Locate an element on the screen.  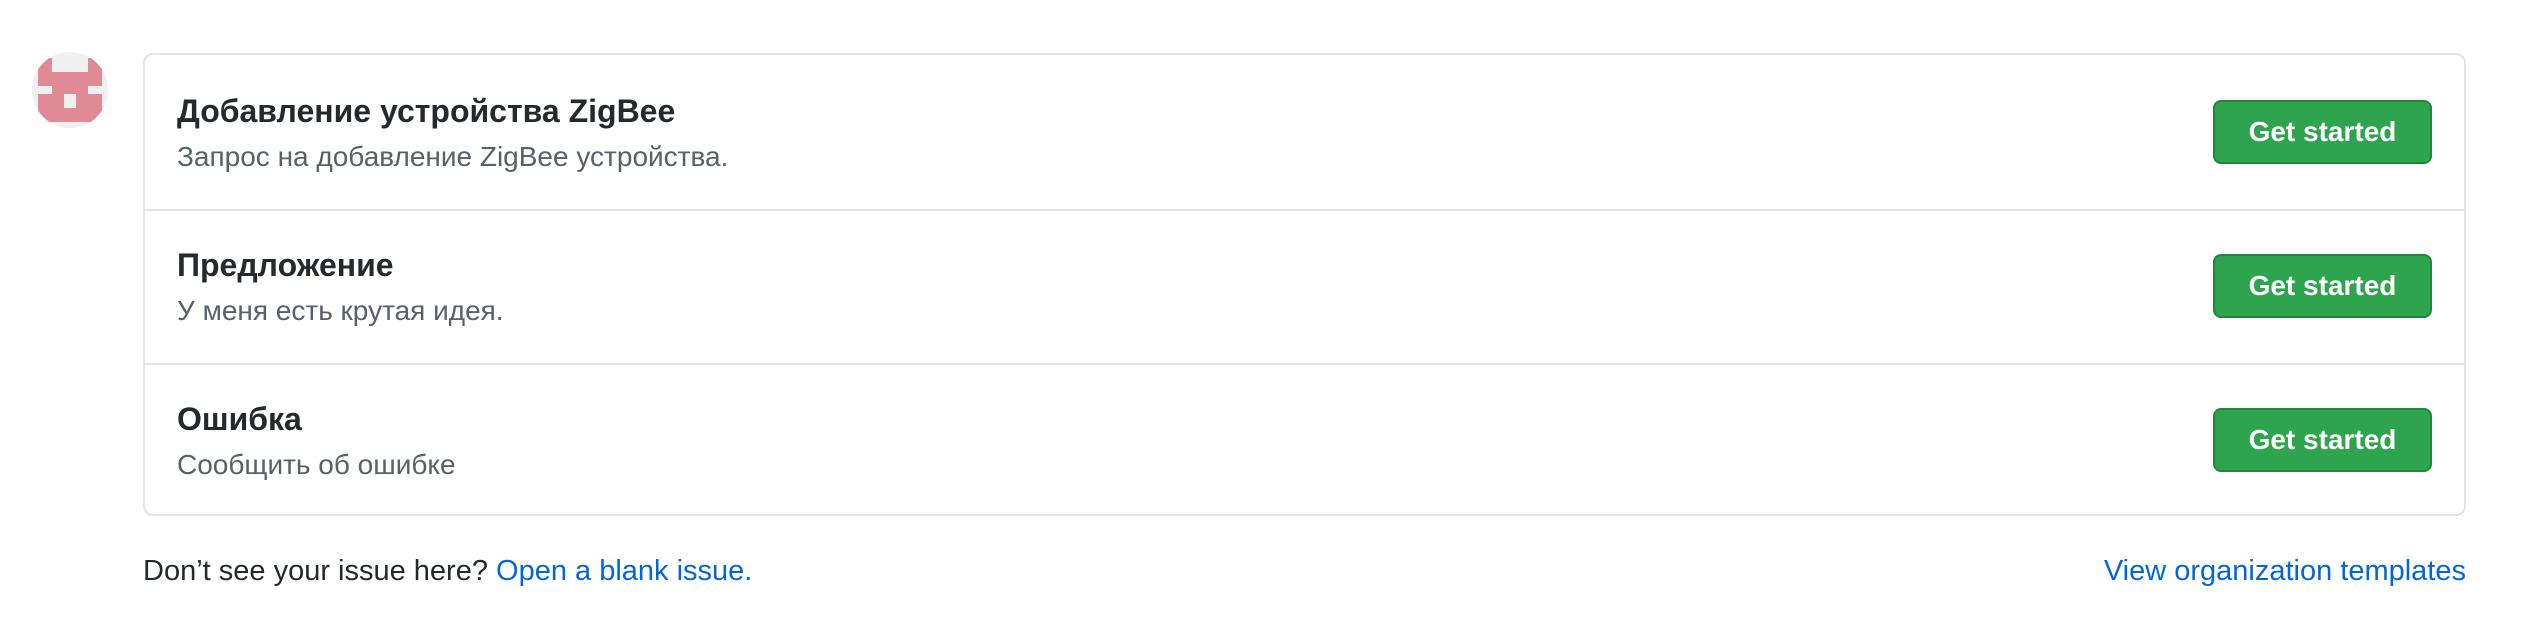
open-blank-issue-link: Open a blank issue. is located at coordinates (624, 571).